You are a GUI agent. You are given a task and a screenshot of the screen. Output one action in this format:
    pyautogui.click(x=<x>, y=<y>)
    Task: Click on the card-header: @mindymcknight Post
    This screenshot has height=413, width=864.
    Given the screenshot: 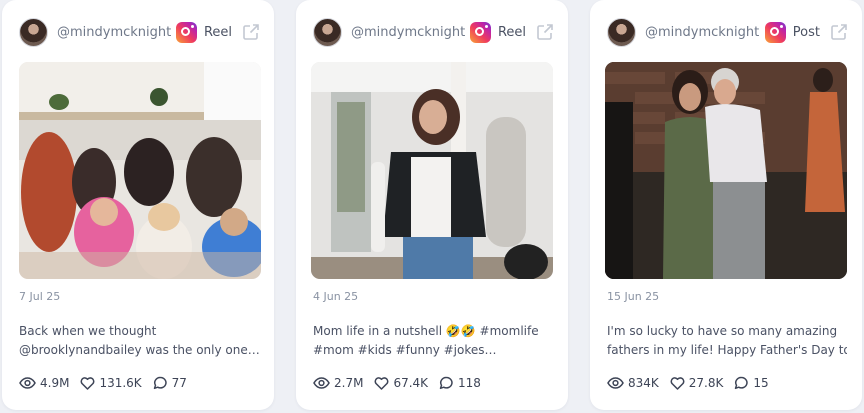 What is the action you would take?
    pyautogui.click(x=727, y=32)
    